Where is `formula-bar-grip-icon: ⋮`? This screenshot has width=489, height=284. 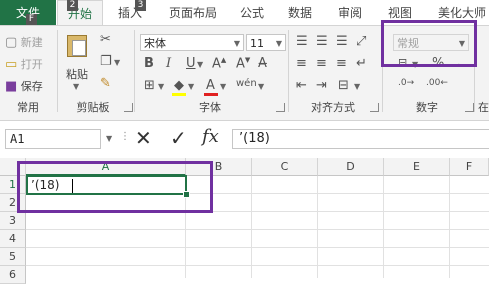
formula-bar-grip-icon: ⋮ is located at coordinates (125, 136).